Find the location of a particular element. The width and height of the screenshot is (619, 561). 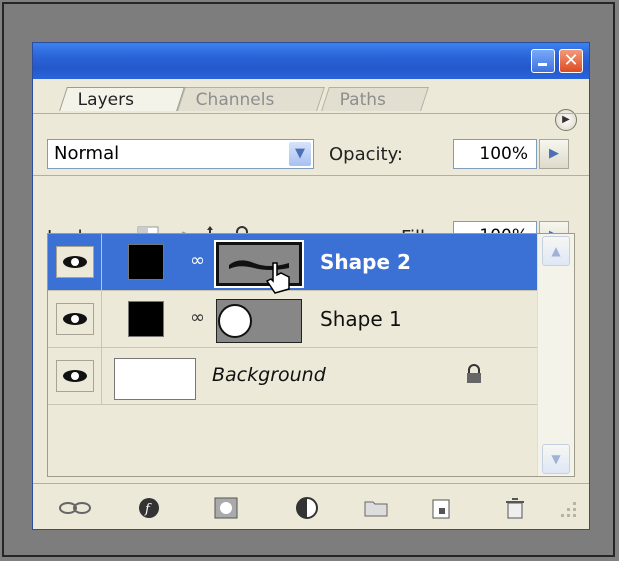

layer-name: Shape 1 is located at coordinates (361, 319).